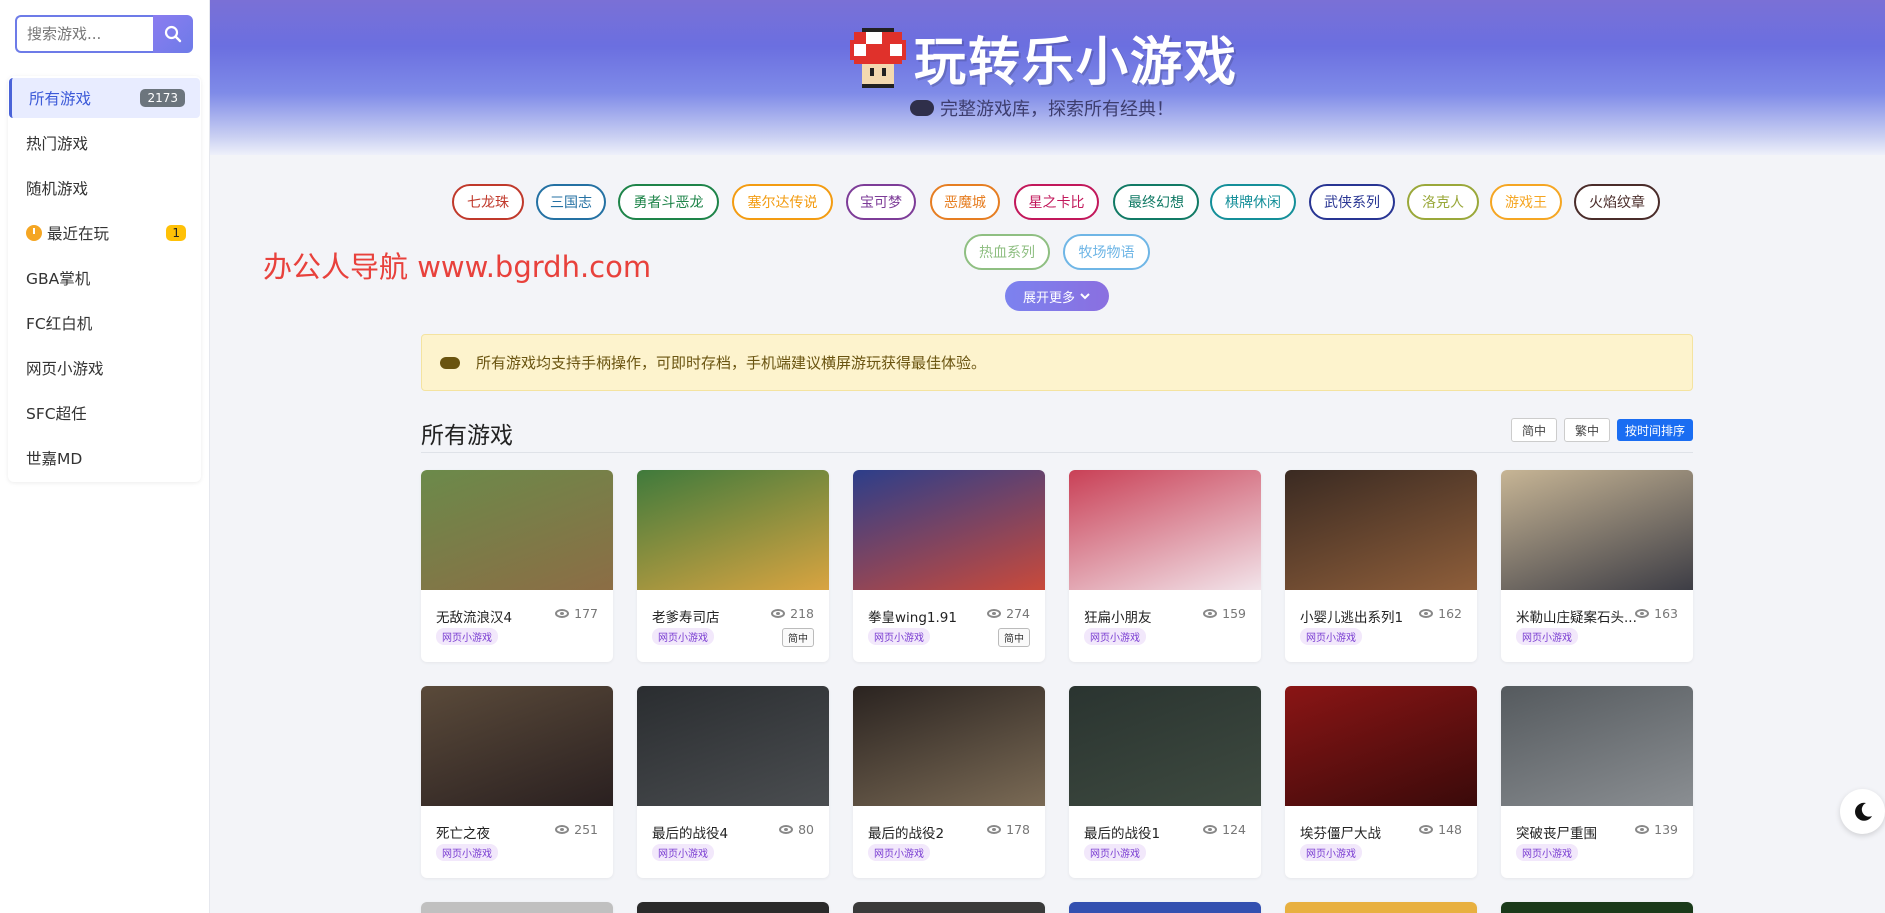  I want to click on game-card: 米勒山庄疑案石头... 163 网页小游戏, so click(1597, 566).